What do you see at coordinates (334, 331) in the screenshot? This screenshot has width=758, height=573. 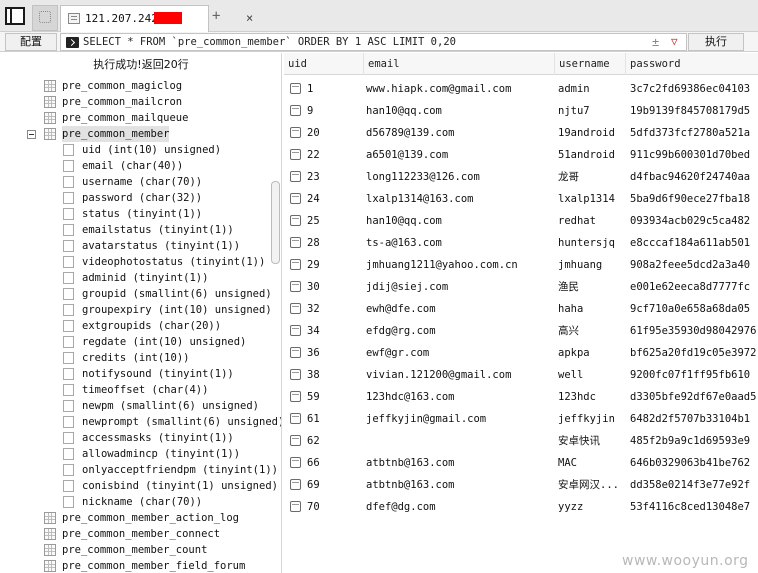 I see `cell-uid: 34` at bounding box center [334, 331].